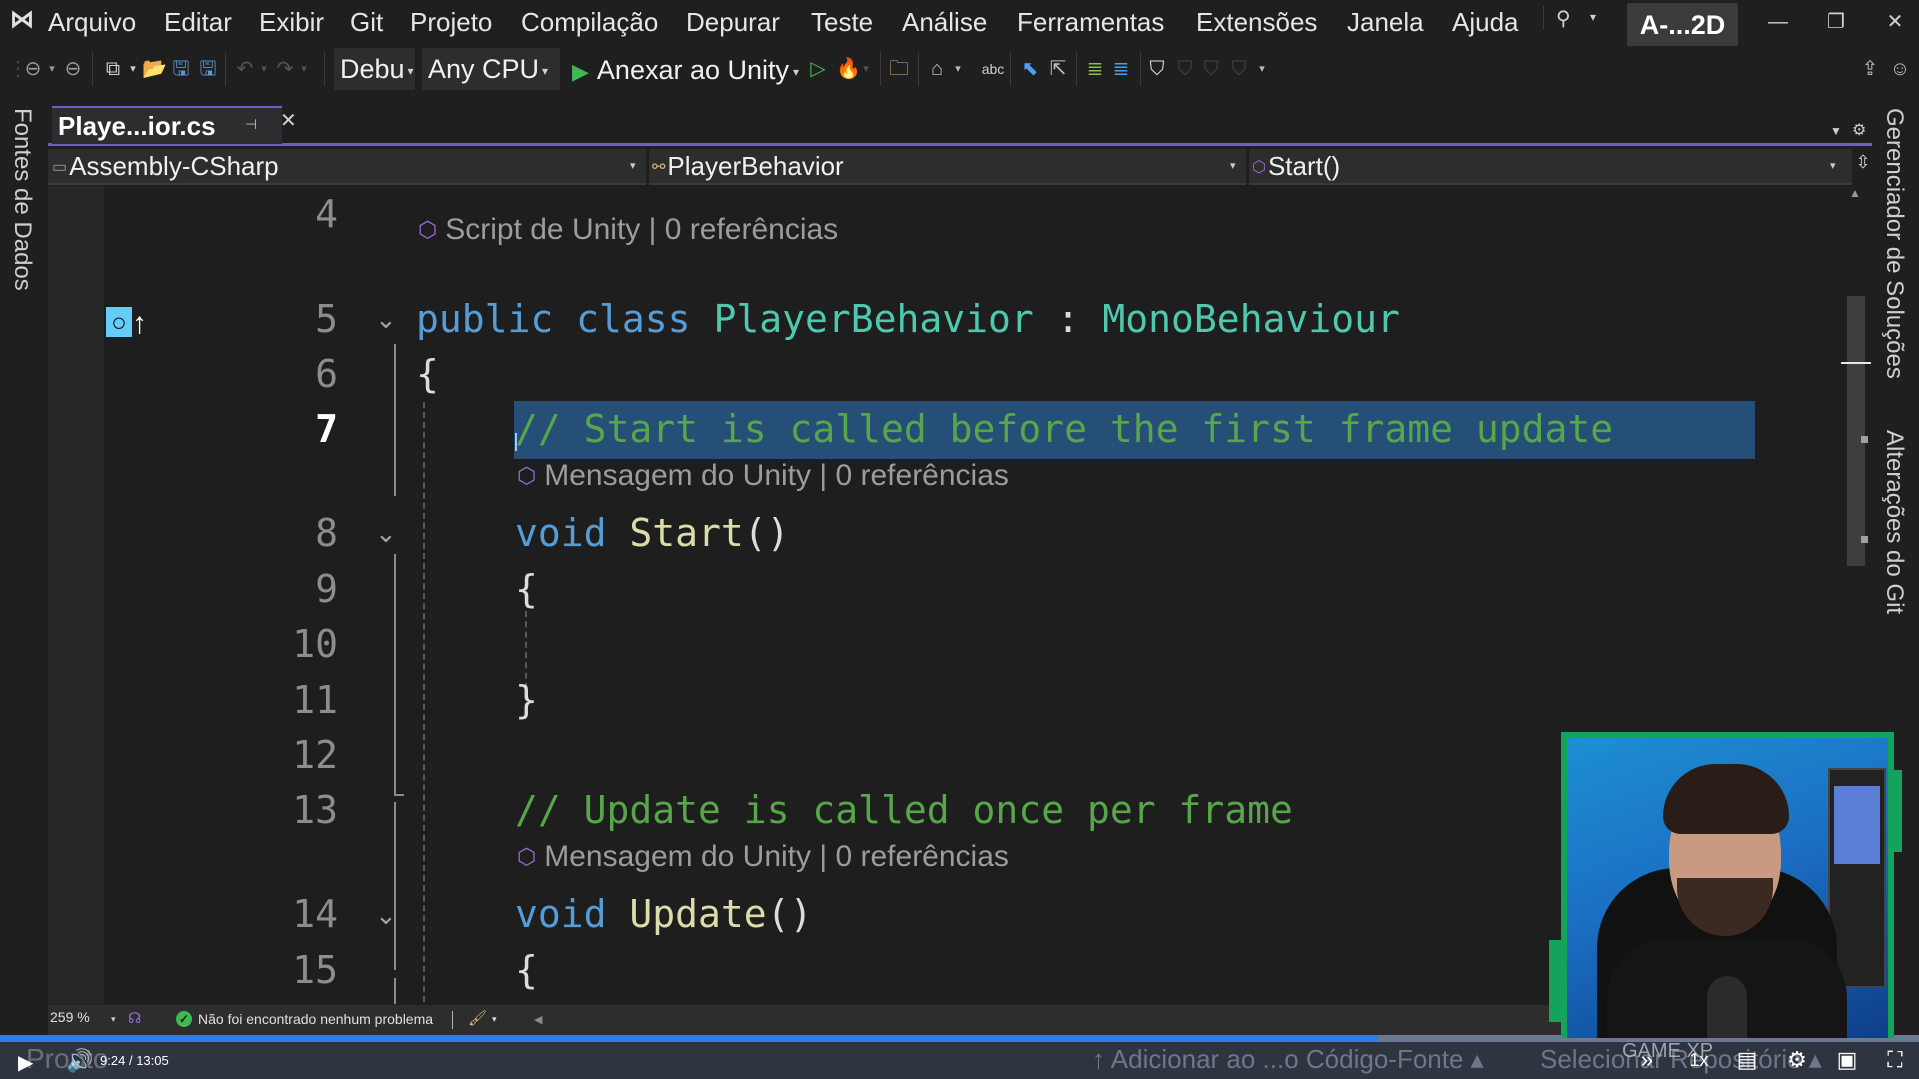 This screenshot has width=1919, height=1079. I want to click on document-tab-playerbehavior: Playe...ior.cs ⊣, so click(167, 125).